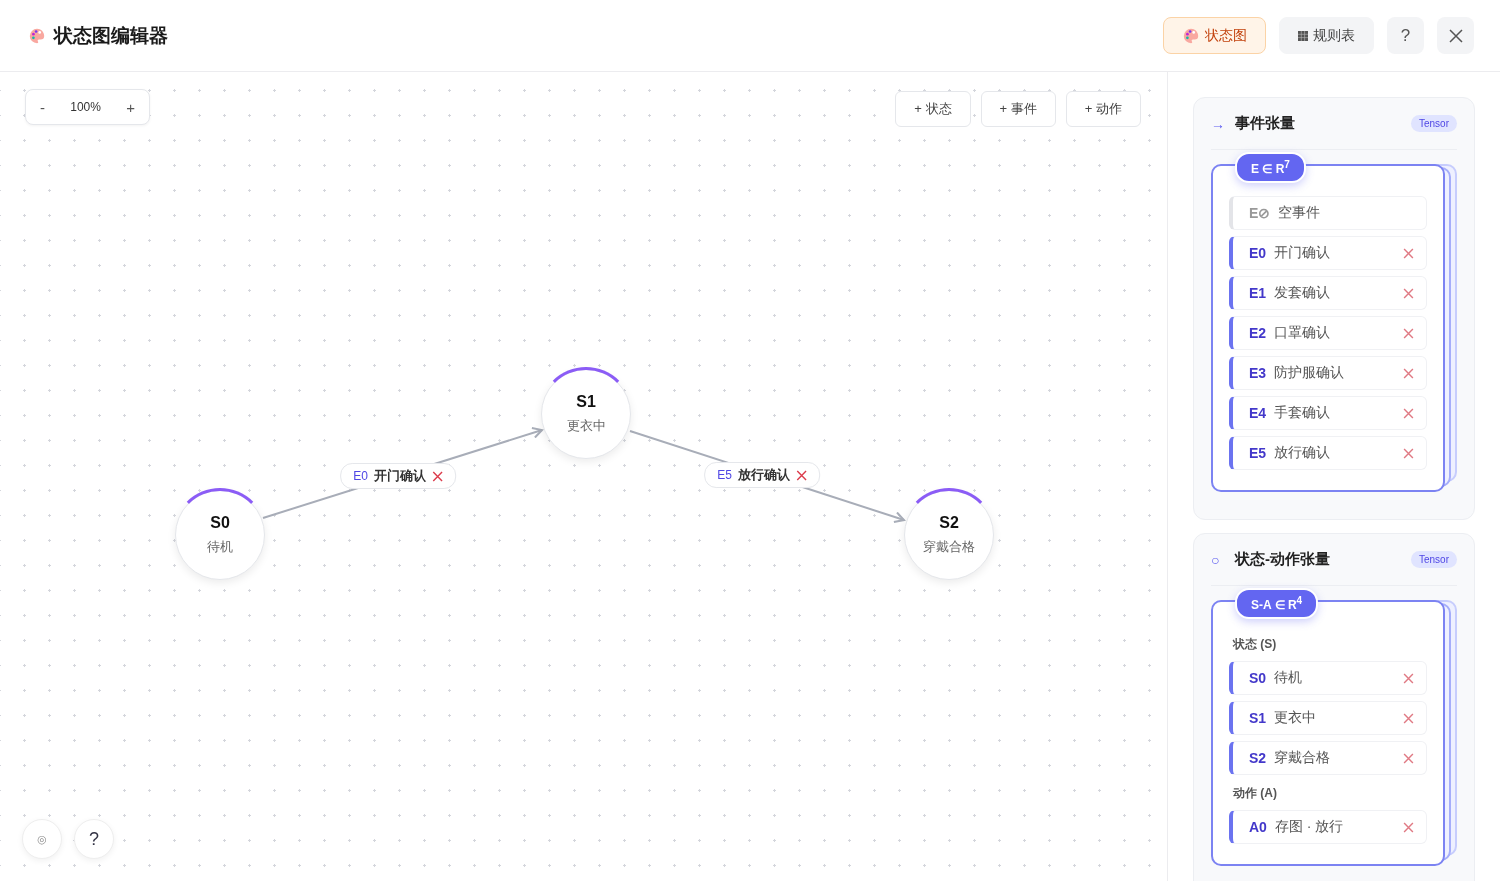 Image resolution: width=1500 pixels, height=881 pixels. What do you see at coordinates (1326, 35) in the screenshot?
I see `view-tab: 规则表` at bounding box center [1326, 35].